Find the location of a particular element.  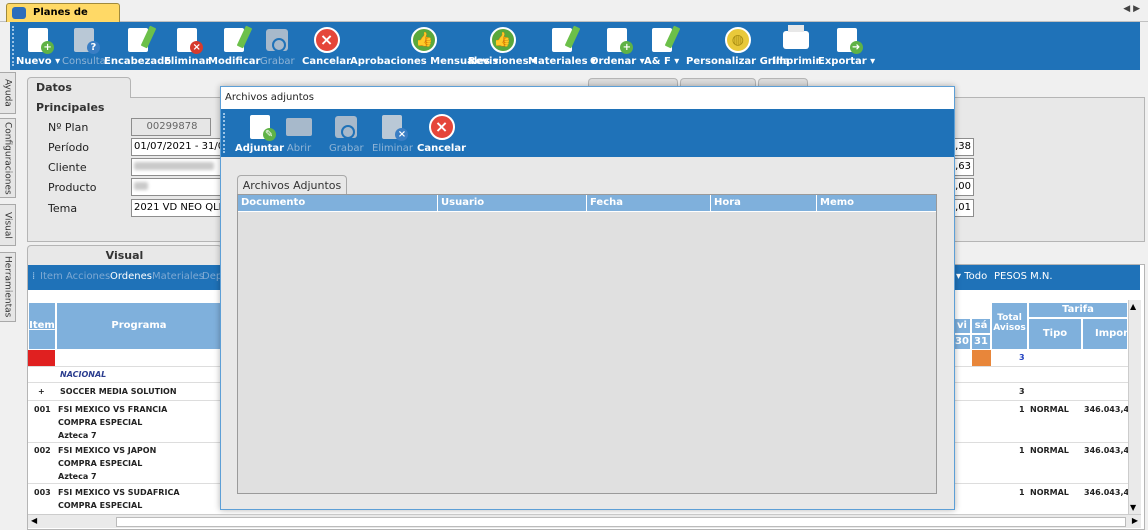

dialog-grabar-button: Grabar is located at coordinates (346, 133).